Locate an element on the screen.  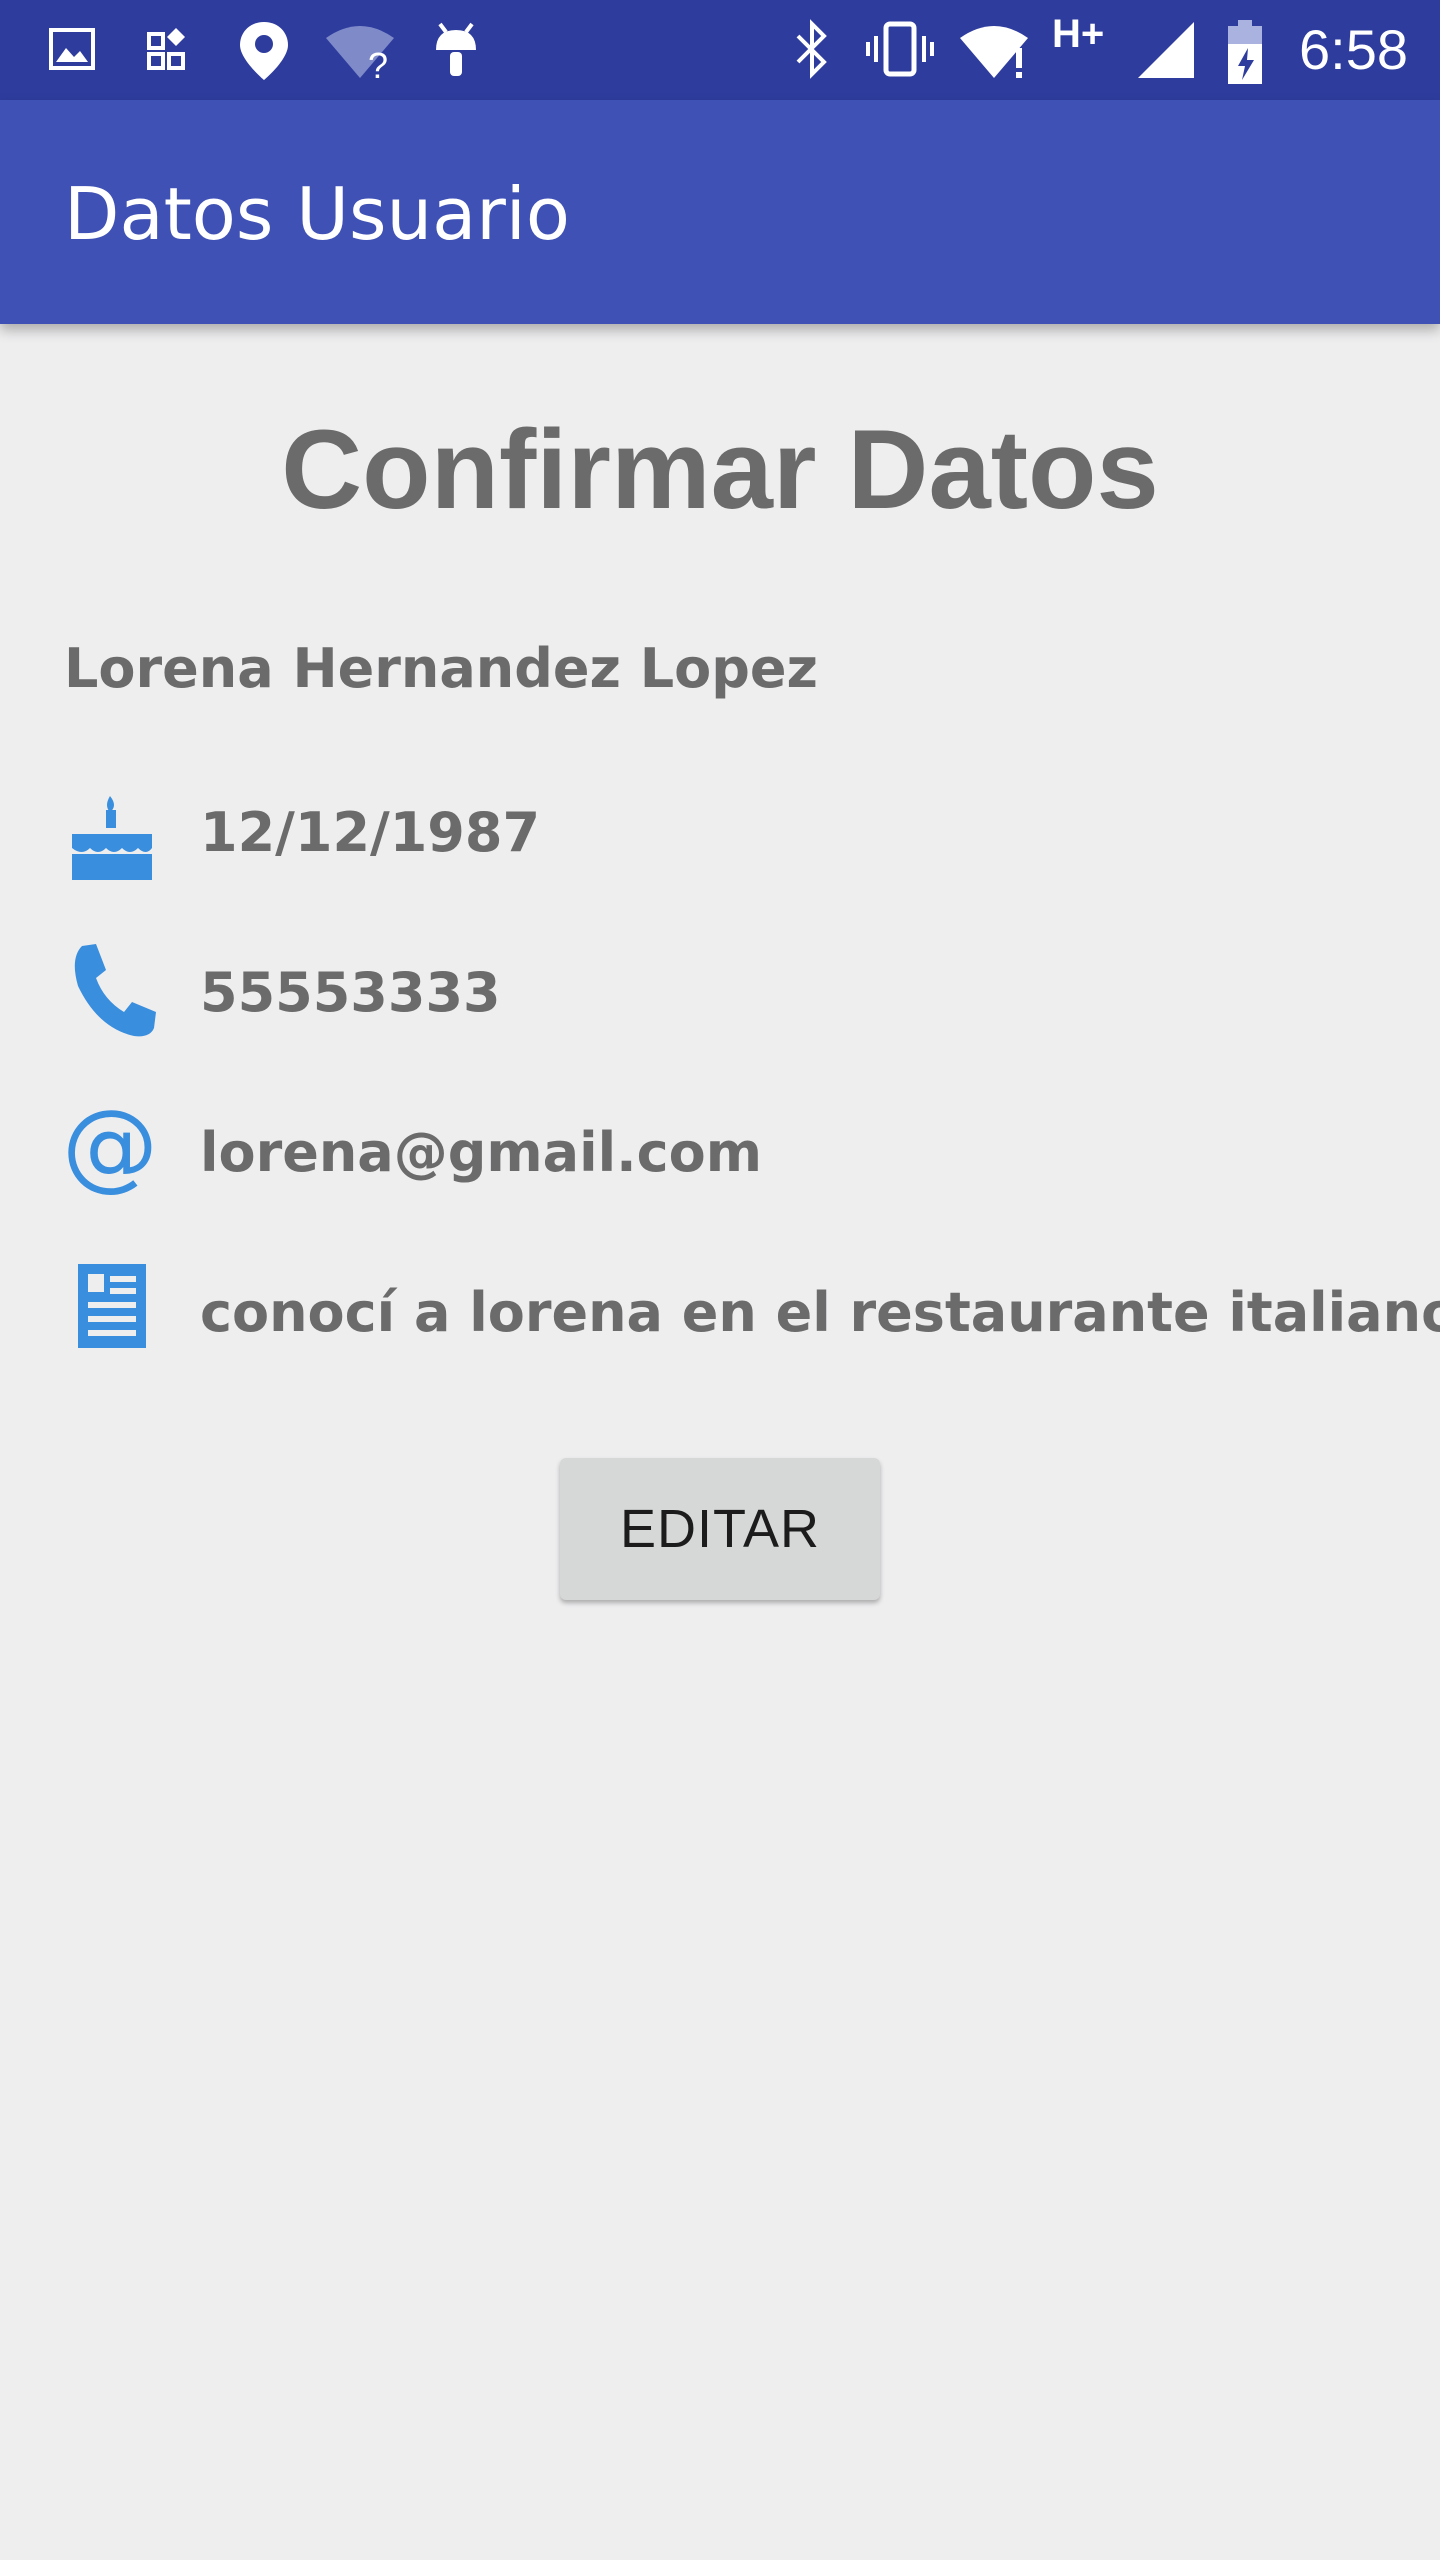
description-icon is located at coordinates (112, 1306).